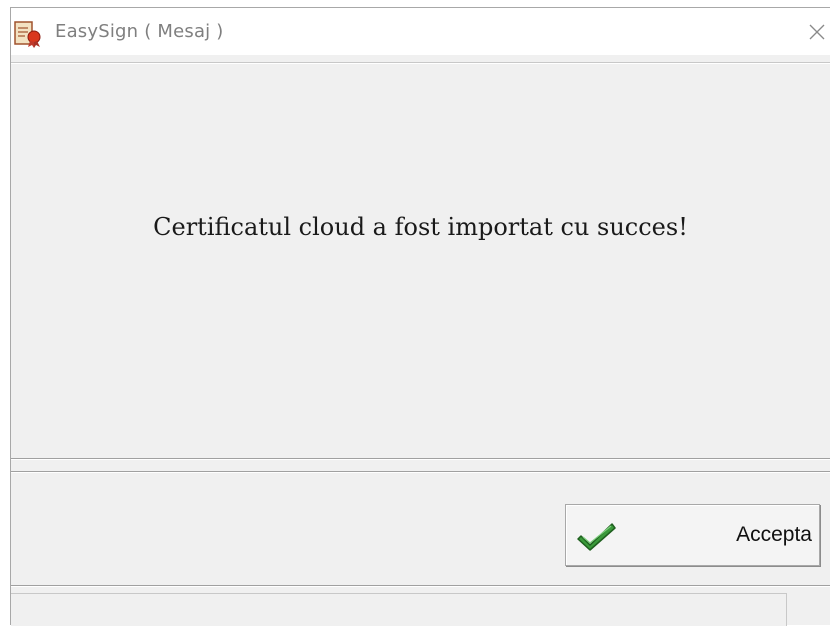 Image resolution: width=830 pixels, height=626 pixels. I want to click on certificate-seal-icon, so click(27, 34).